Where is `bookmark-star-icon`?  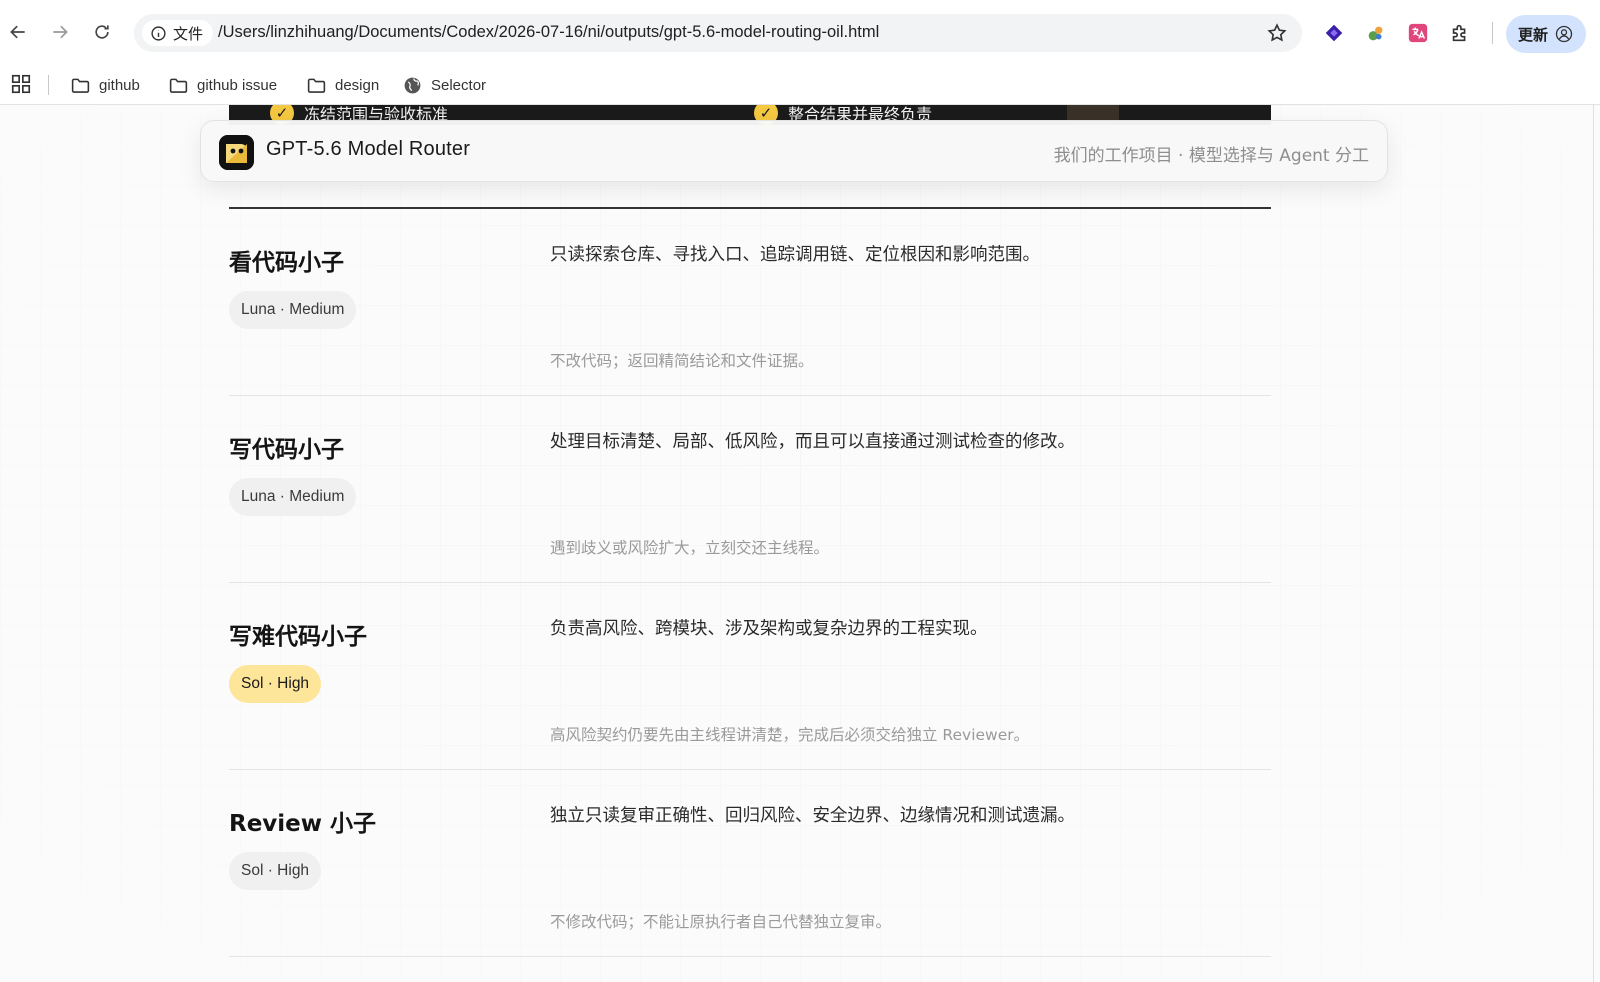
bookmark-star-icon is located at coordinates (1277, 33).